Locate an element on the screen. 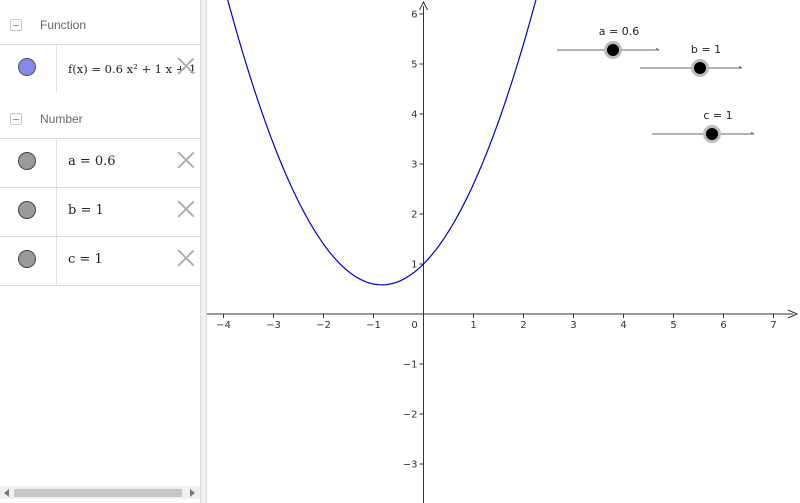 This screenshot has width=800, height=503. view-divider is located at coordinates (203, 251).